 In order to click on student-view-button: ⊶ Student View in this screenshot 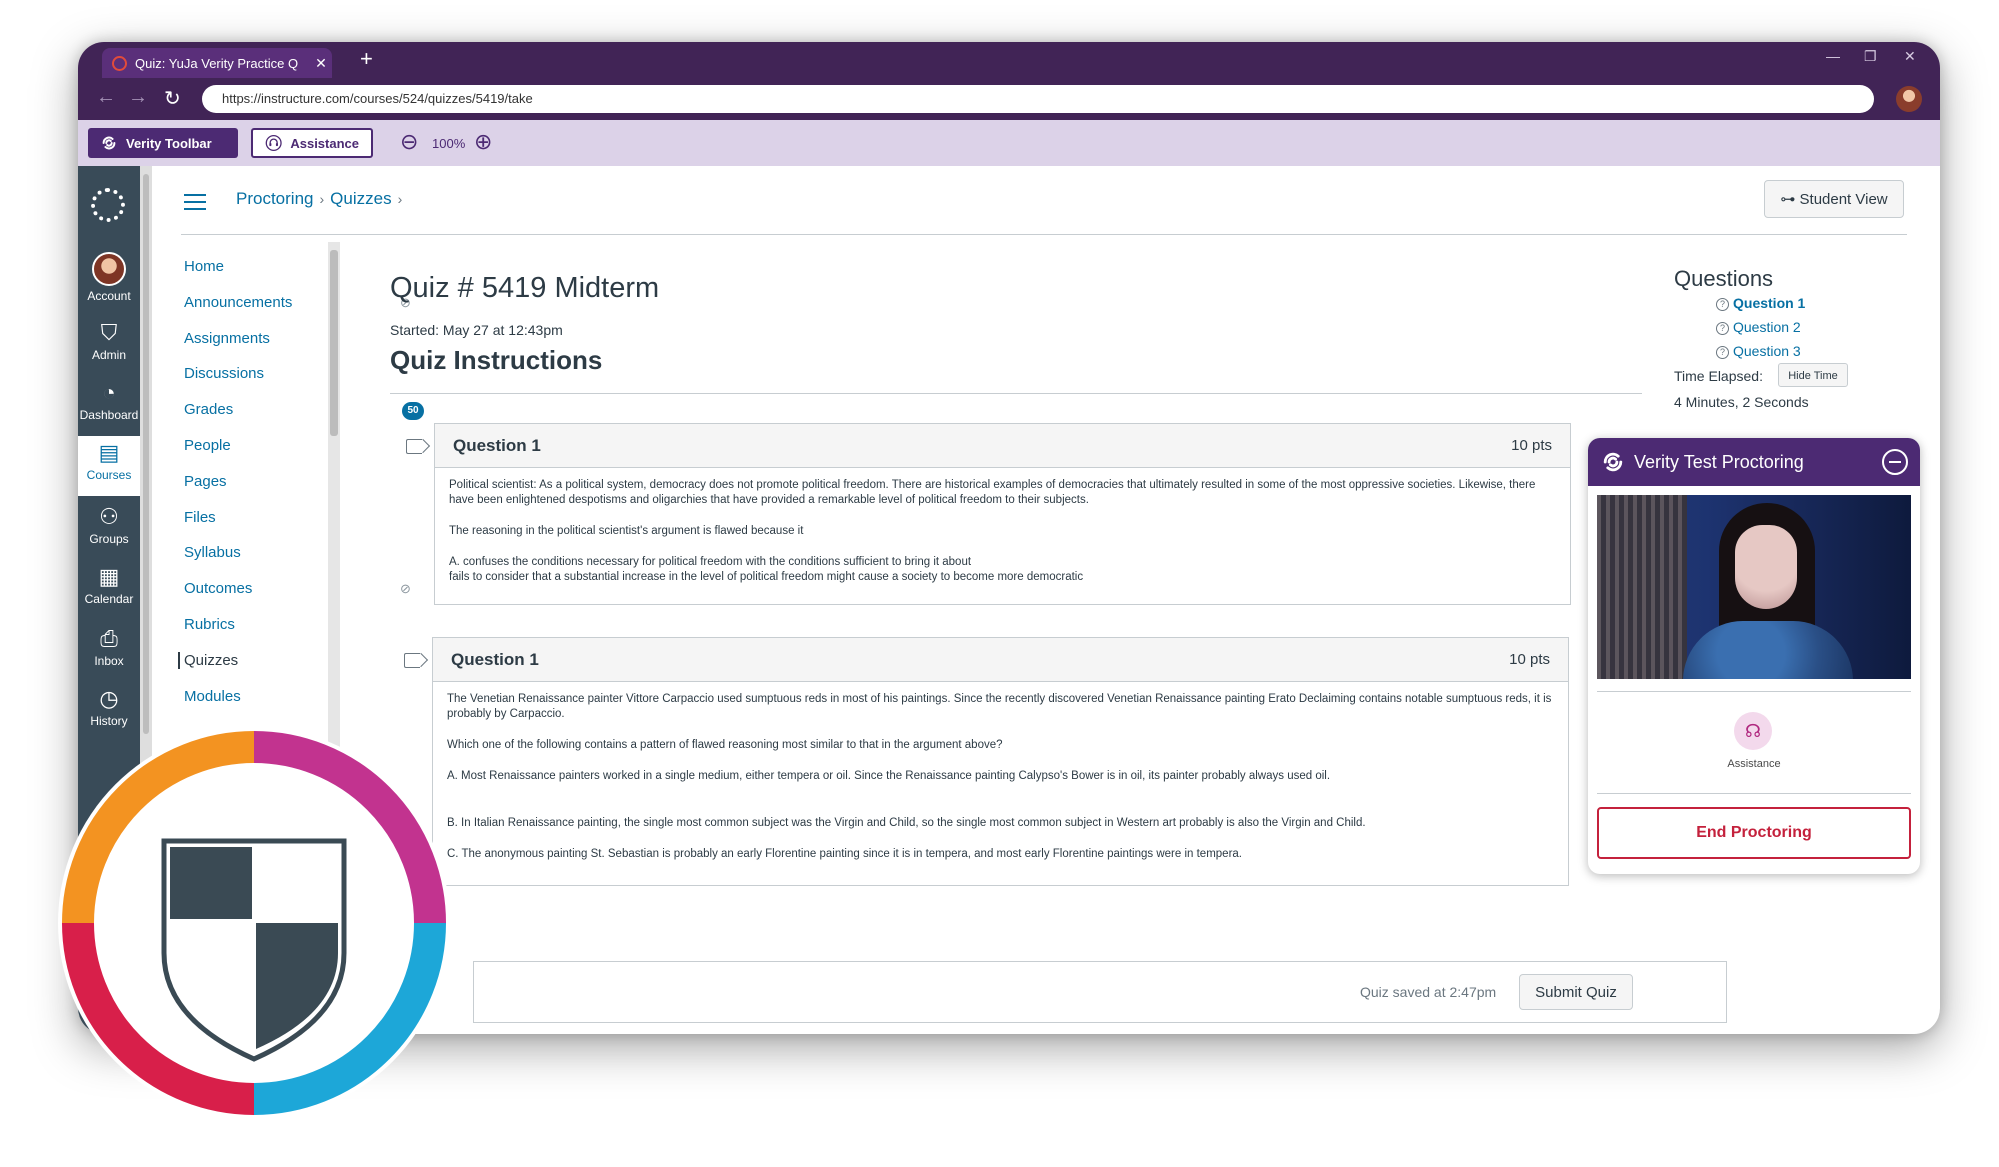, I will do `click(1834, 199)`.